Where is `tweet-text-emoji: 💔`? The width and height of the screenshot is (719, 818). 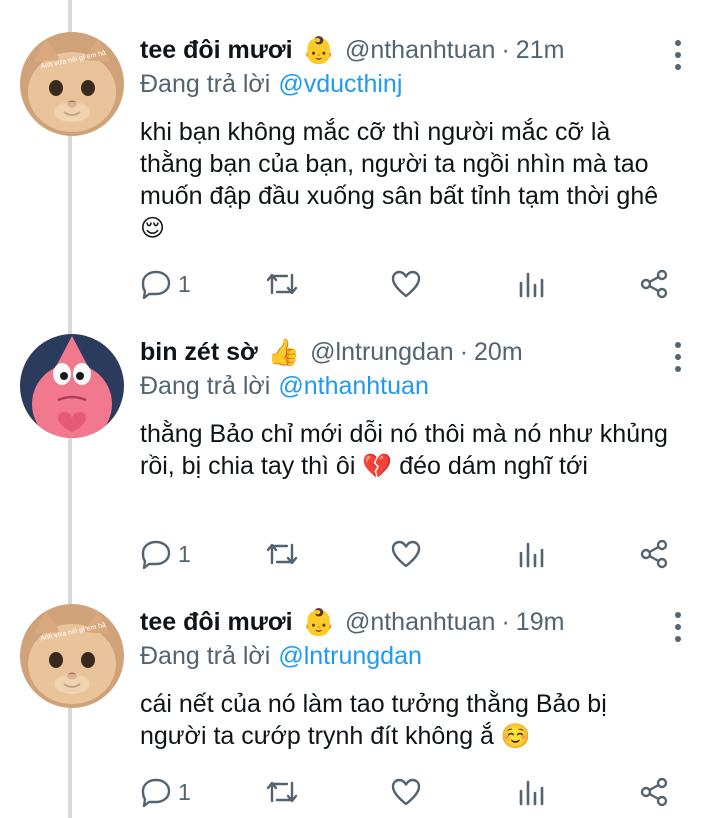 tweet-text-emoji: 💔 is located at coordinates (377, 466).